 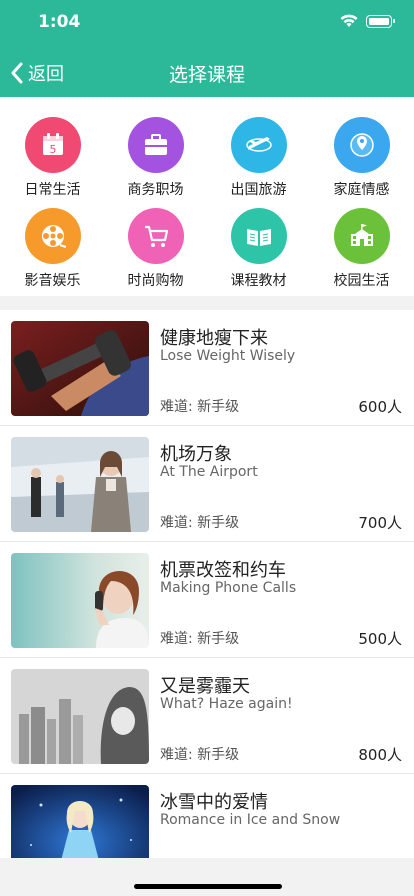 What do you see at coordinates (258, 145) in the screenshot?
I see `airplane-icon` at bounding box center [258, 145].